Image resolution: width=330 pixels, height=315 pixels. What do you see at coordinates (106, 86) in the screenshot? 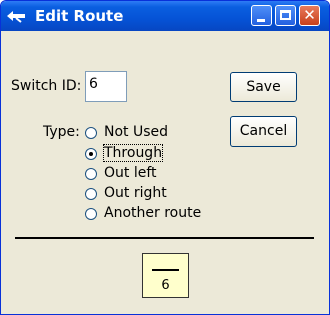
I see `switch-id-input: 6` at bounding box center [106, 86].